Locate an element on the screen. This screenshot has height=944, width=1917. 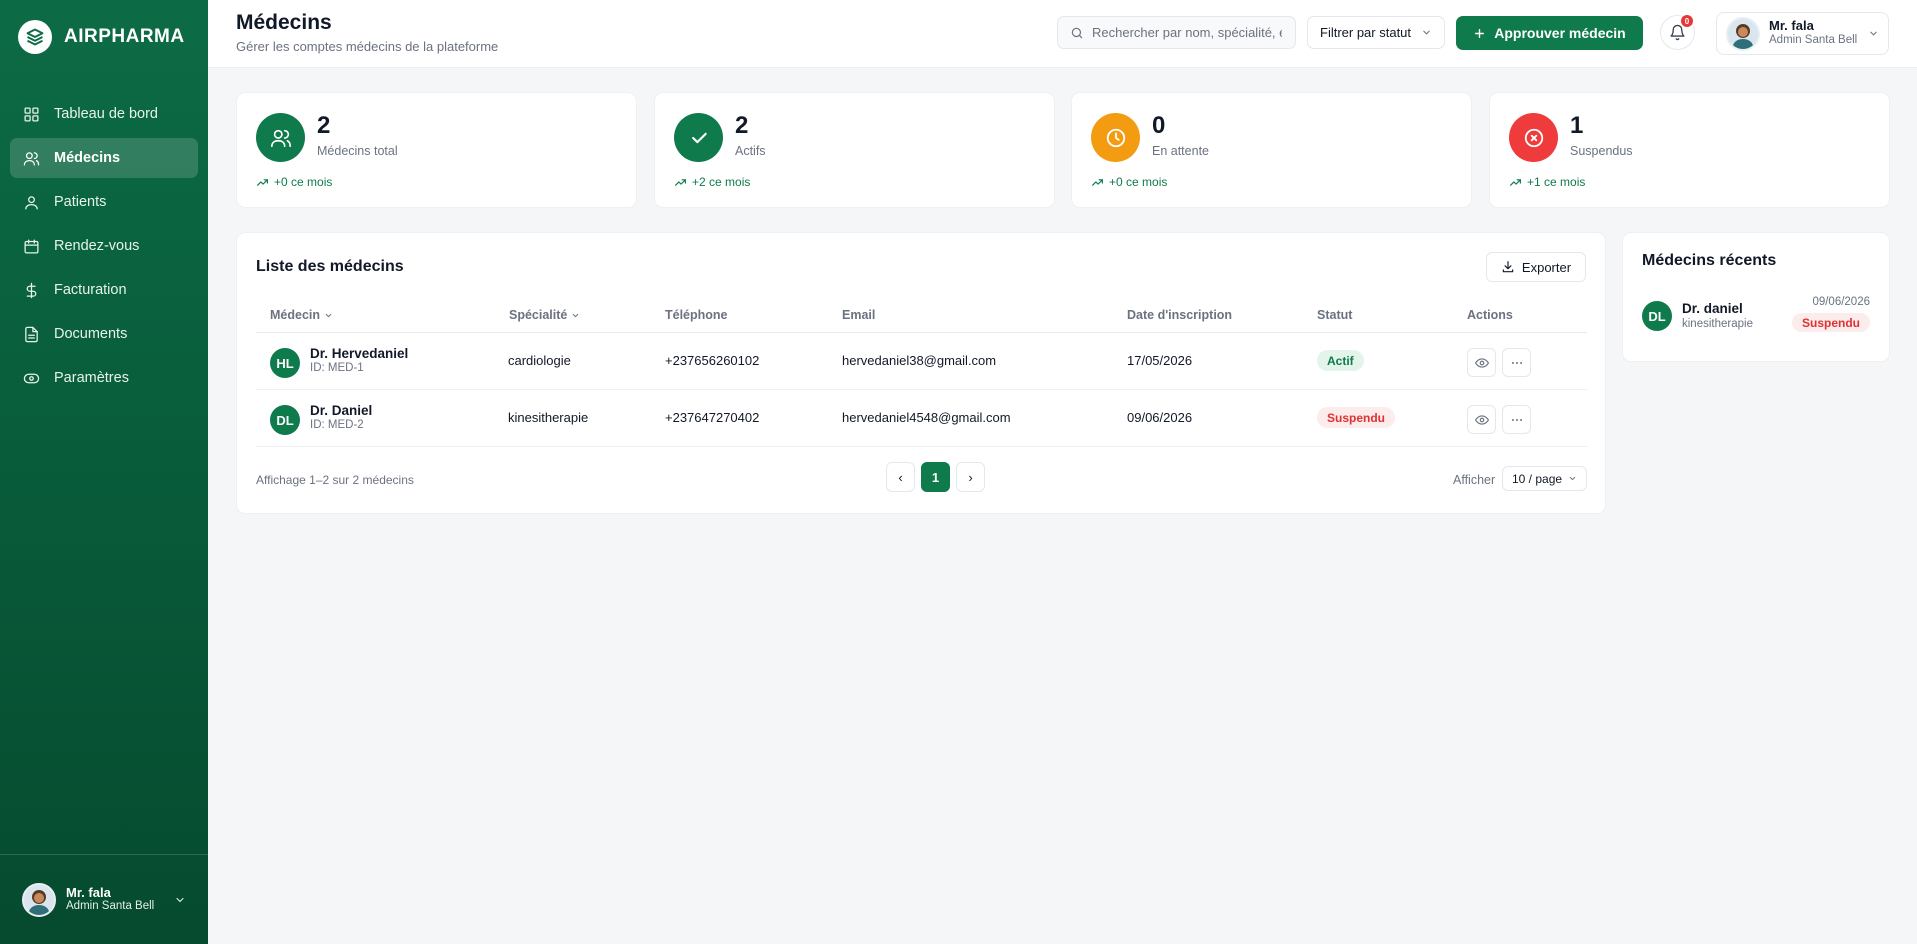
per-page-select: 10 / page is located at coordinates (1544, 478).